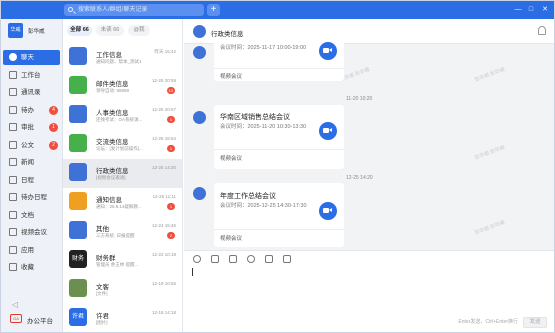 The height and width of the screenshot is (333, 555). Describe the element at coordinates (40, 320) in the screenshot. I see `office-platform-label: 办公平台` at that location.